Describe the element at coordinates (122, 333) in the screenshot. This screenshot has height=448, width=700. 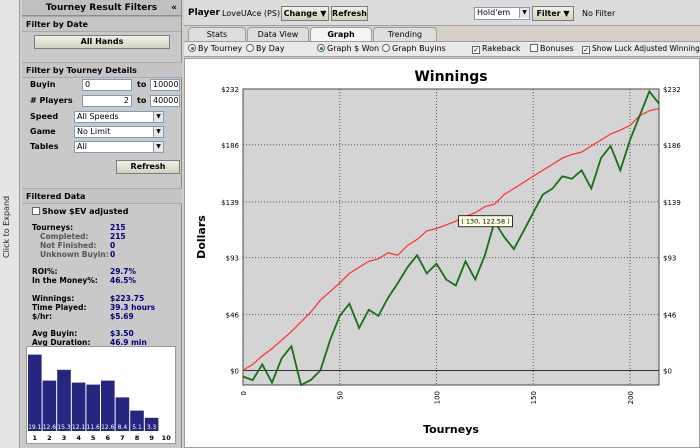
I see `stat-value-avg-buyin: $3.50` at that location.